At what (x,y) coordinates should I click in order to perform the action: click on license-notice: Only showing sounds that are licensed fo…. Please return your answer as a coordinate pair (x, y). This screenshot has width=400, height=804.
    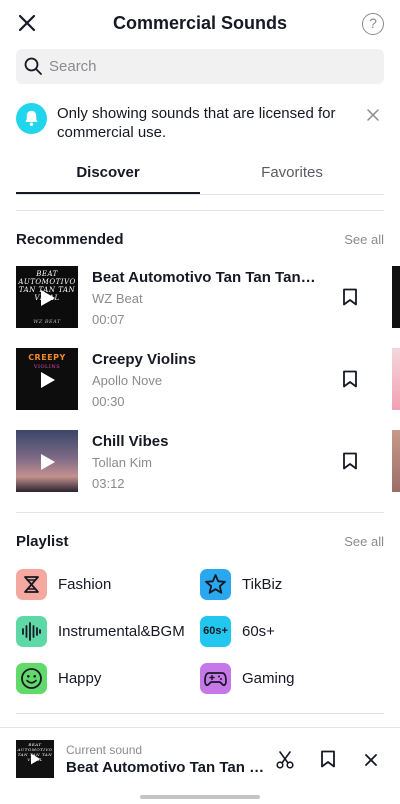
    Looking at the image, I should click on (200, 122).